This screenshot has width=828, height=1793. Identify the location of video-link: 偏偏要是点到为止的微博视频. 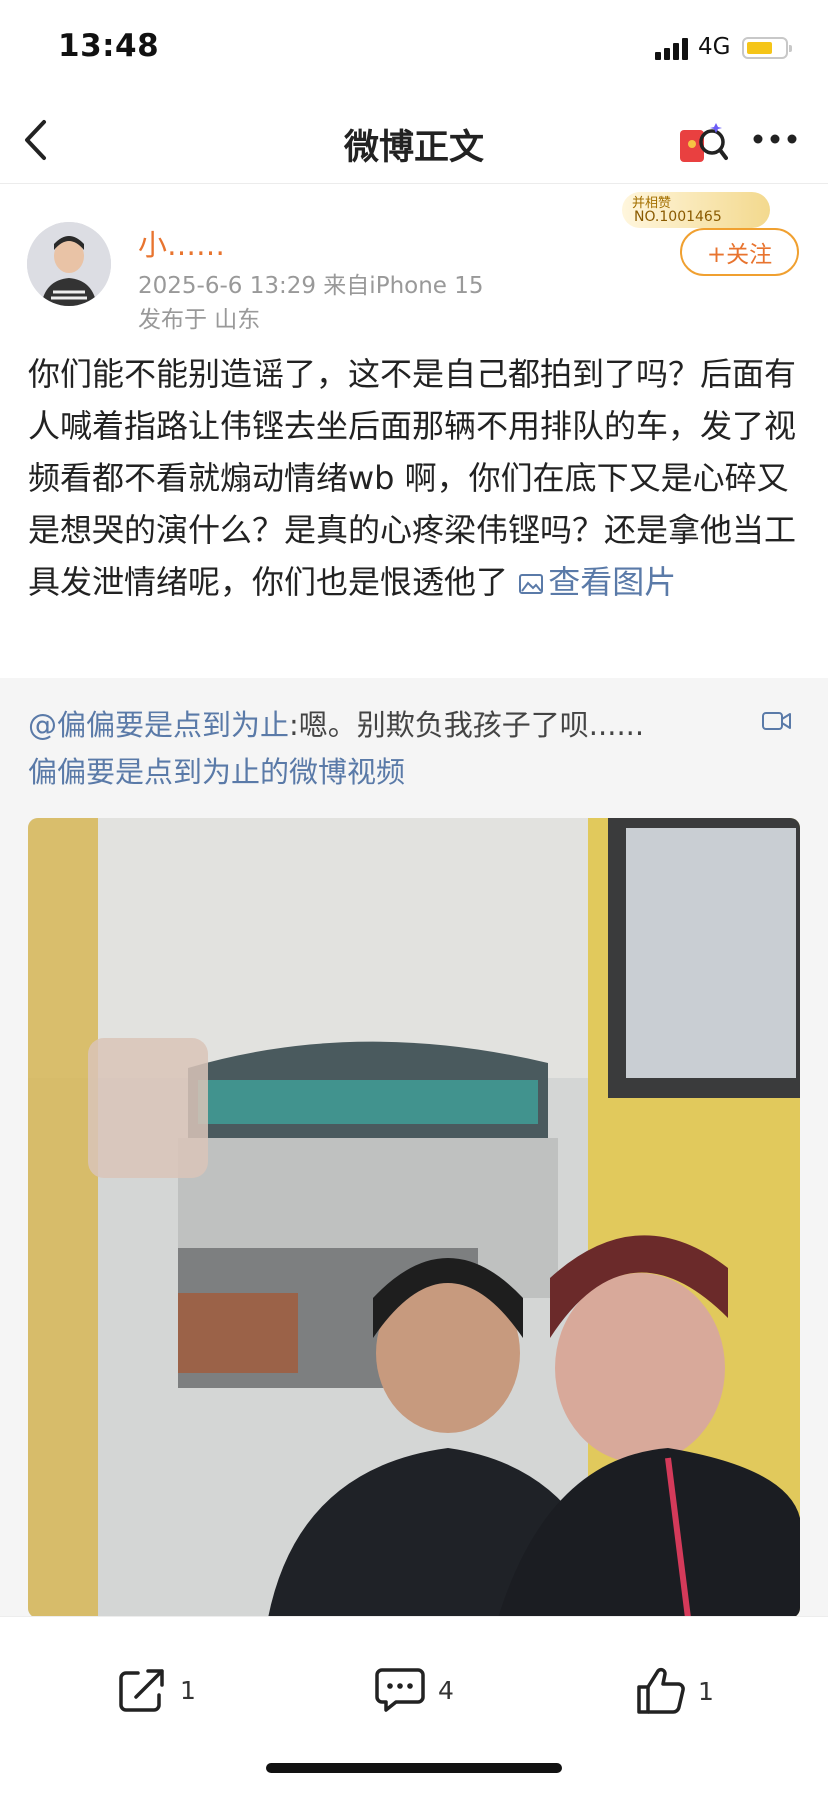
(216, 770).